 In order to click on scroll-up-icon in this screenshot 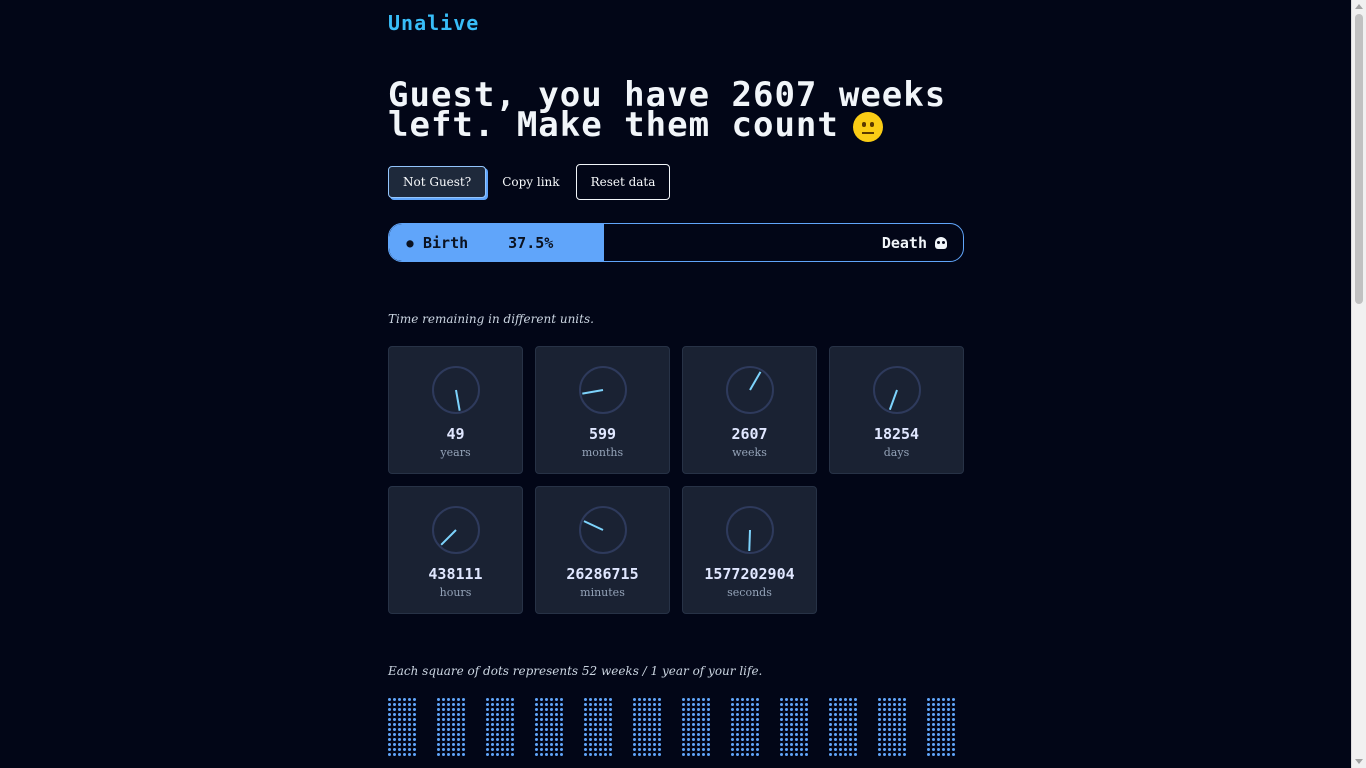, I will do `click(1359, 6)`.